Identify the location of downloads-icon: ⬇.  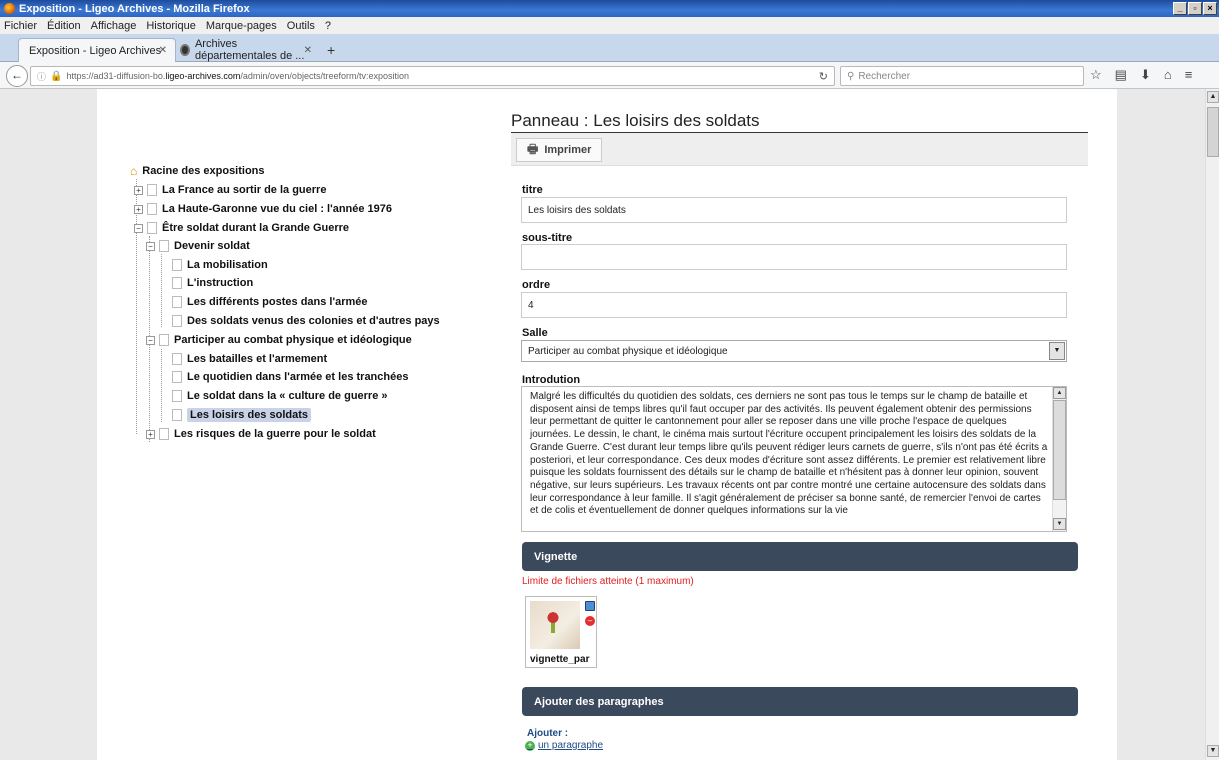
(1145, 75).